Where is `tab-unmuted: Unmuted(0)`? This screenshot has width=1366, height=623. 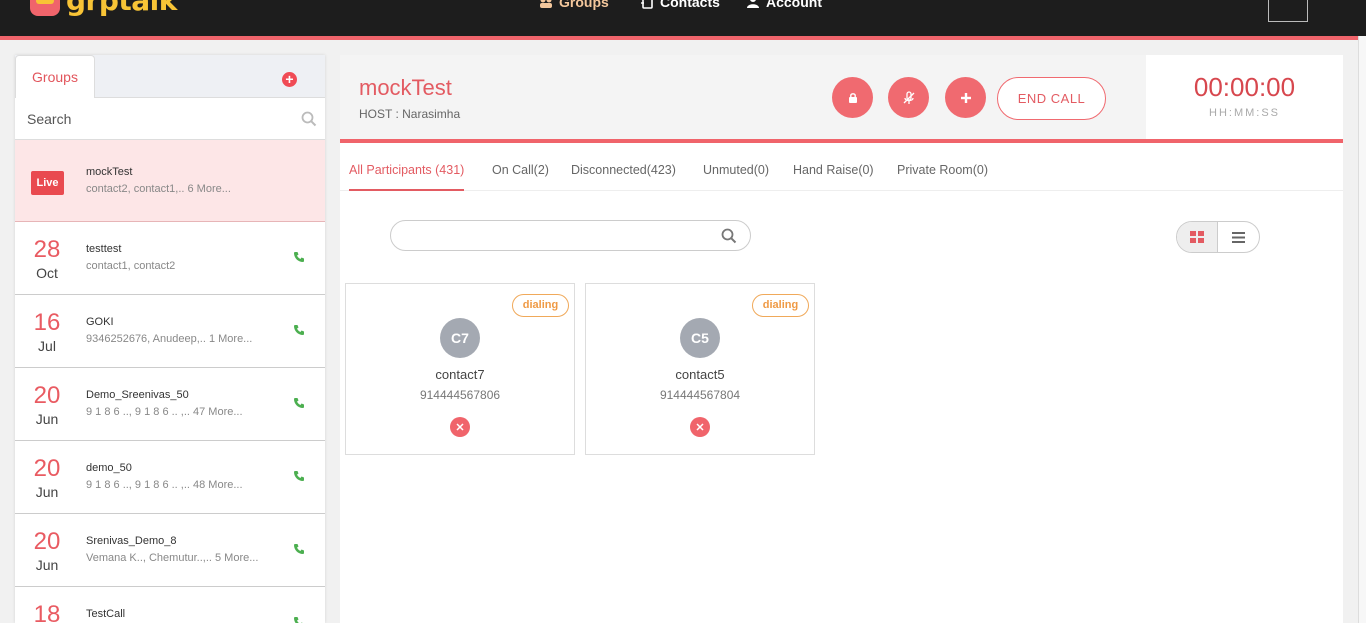 tab-unmuted: Unmuted(0) is located at coordinates (736, 176).